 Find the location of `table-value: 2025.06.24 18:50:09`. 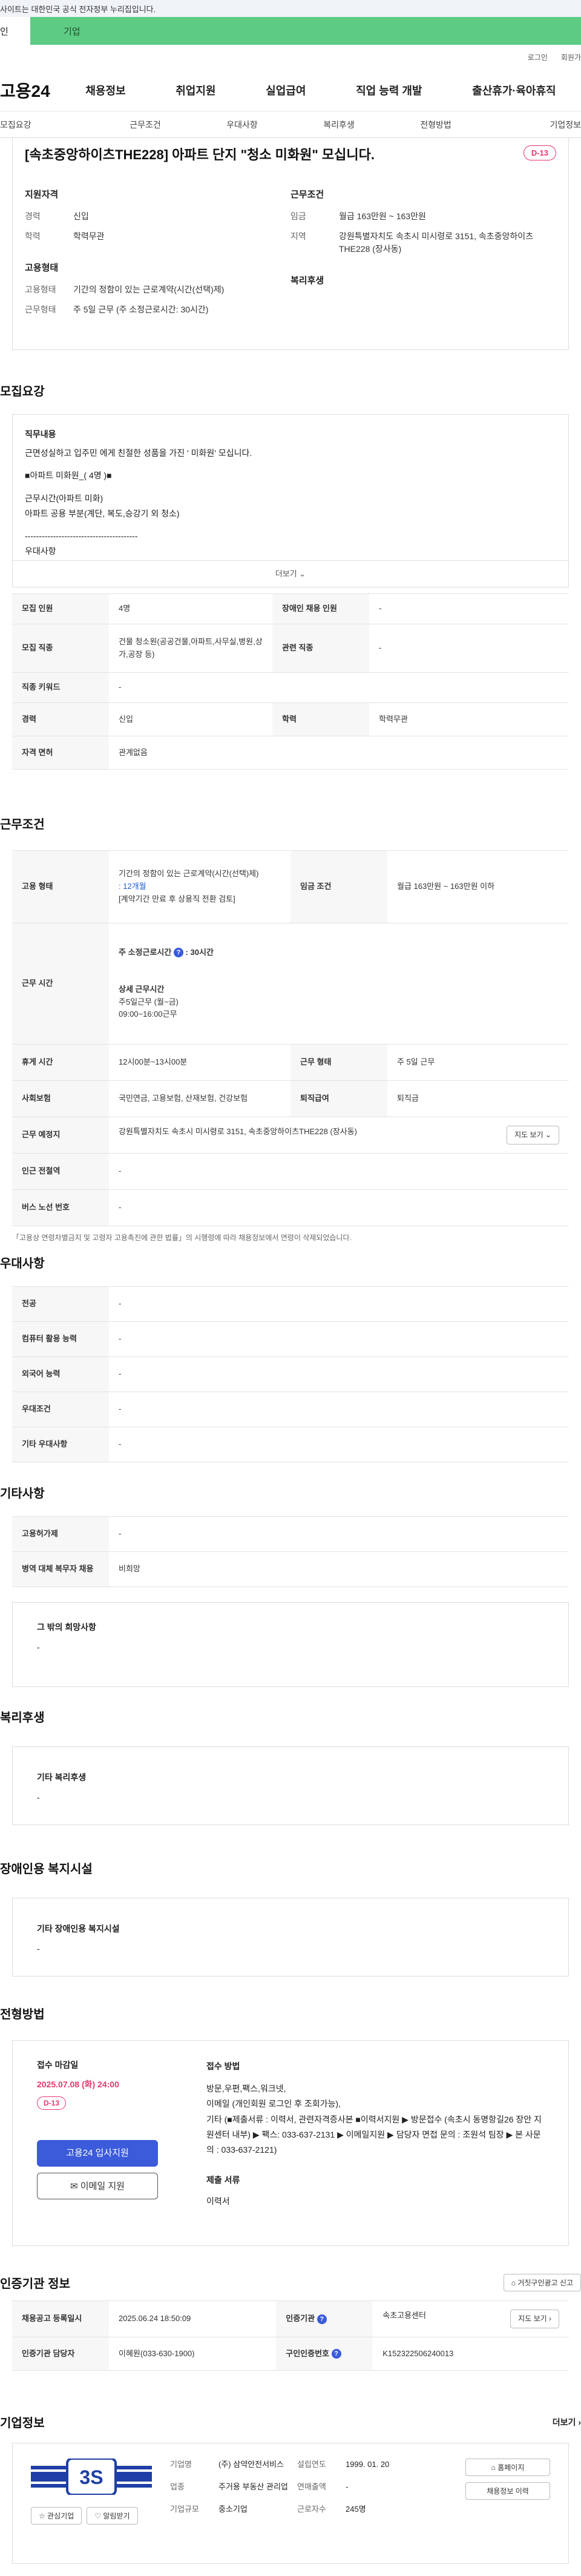

table-value: 2025.06.24 18:50:09 is located at coordinates (193, 2319).